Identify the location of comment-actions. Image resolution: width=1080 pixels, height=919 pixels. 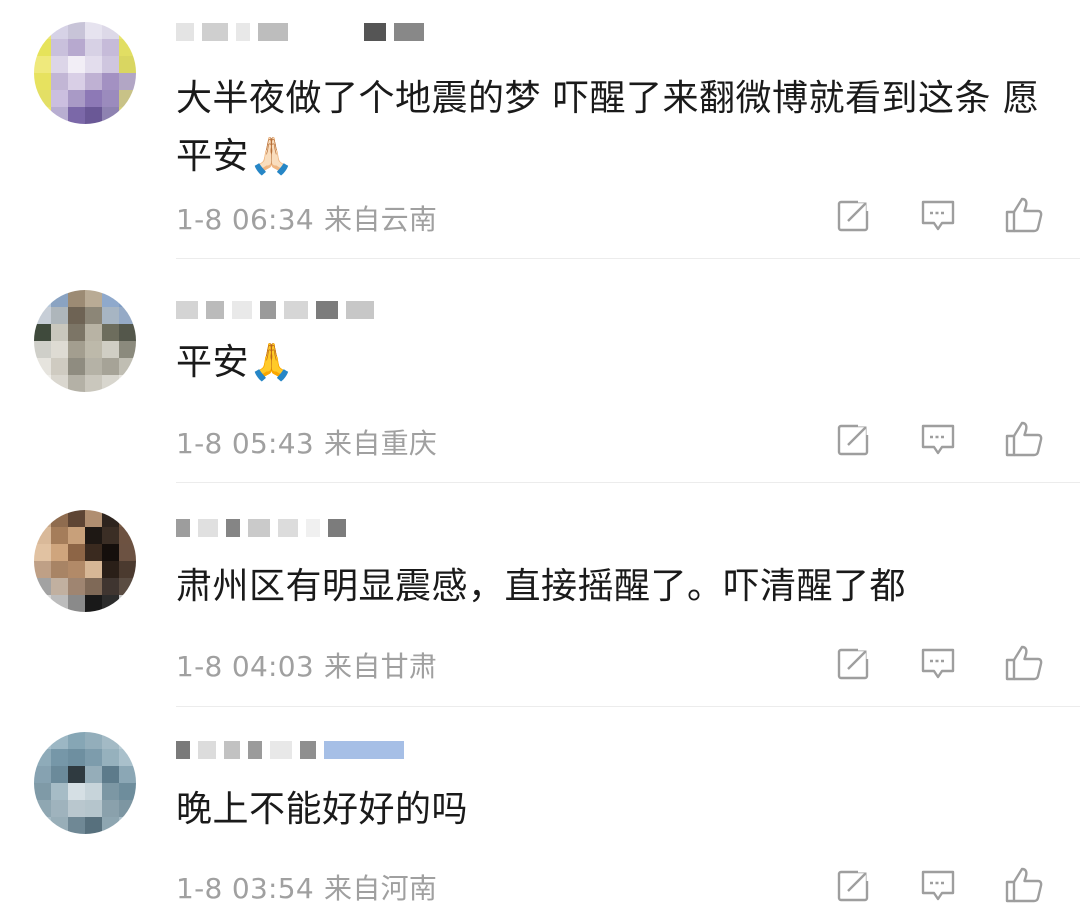
(940, 885).